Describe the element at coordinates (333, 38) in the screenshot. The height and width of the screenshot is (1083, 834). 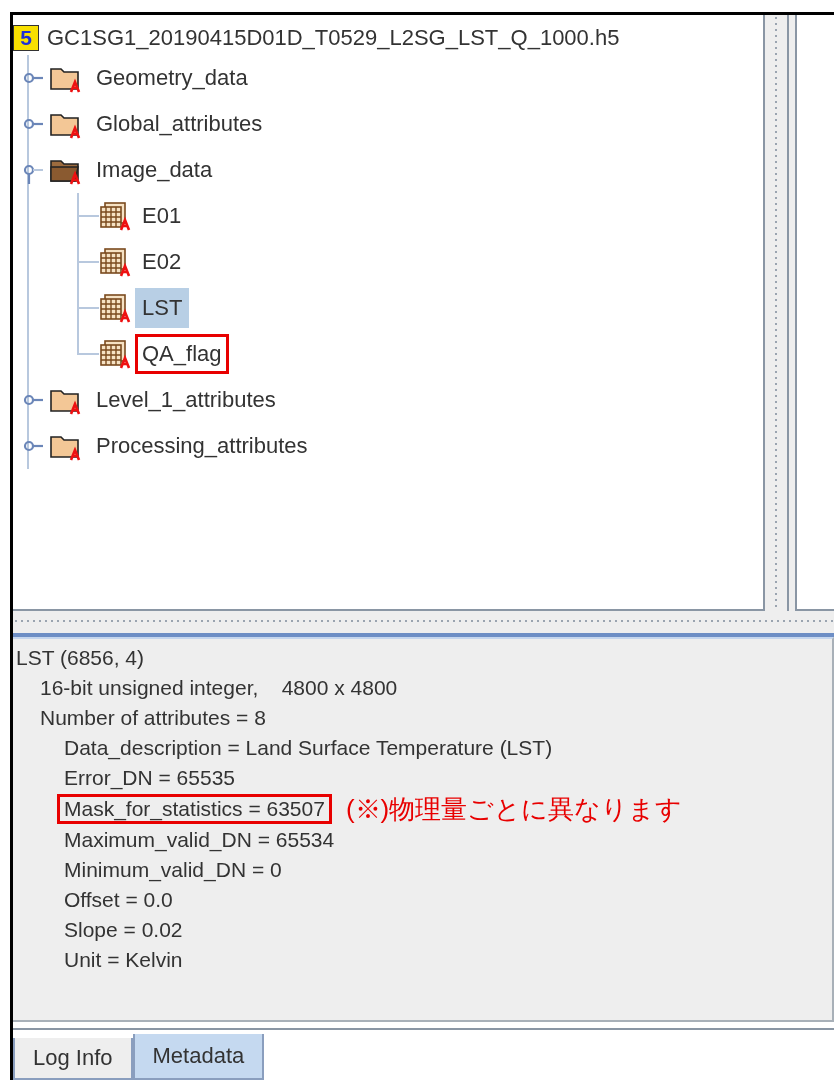
I see `tree-root: GC1SG1_20190415D01D_T0529_L2SG_LST_Q_1000.h5` at that location.